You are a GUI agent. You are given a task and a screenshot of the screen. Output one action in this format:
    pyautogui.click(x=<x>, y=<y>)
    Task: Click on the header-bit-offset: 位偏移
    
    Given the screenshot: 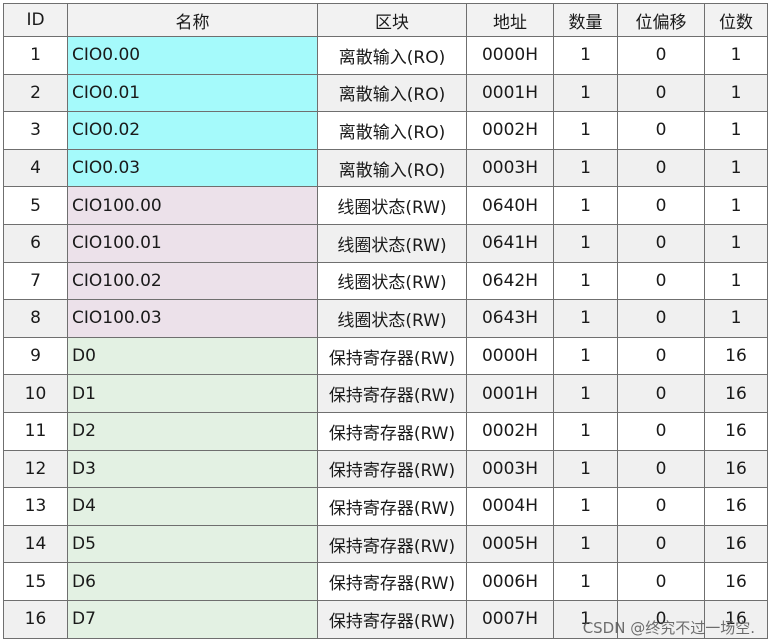 What is the action you would take?
    pyautogui.click(x=661, y=20)
    